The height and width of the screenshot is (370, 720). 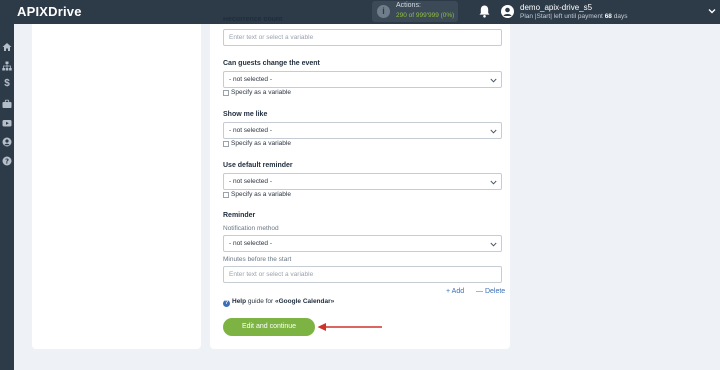 What do you see at coordinates (261, 92) in the screenshot?
I see `guests-specify-label: Specify as a variable` at bounding box center [261, 92].